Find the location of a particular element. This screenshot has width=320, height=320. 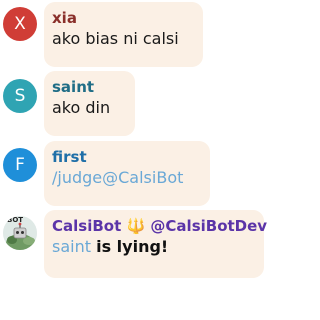

avatar: X is located at coordinates (20, 24).